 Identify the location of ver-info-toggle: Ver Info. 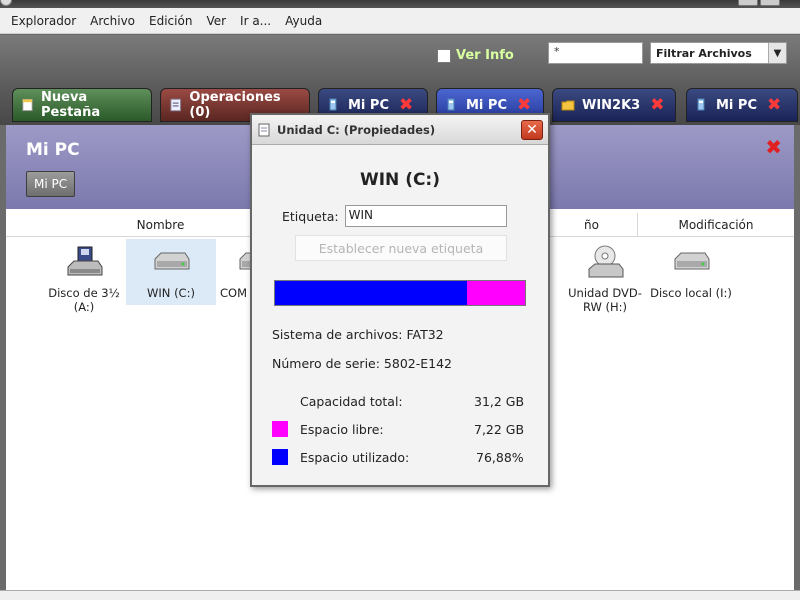
(475, 55).